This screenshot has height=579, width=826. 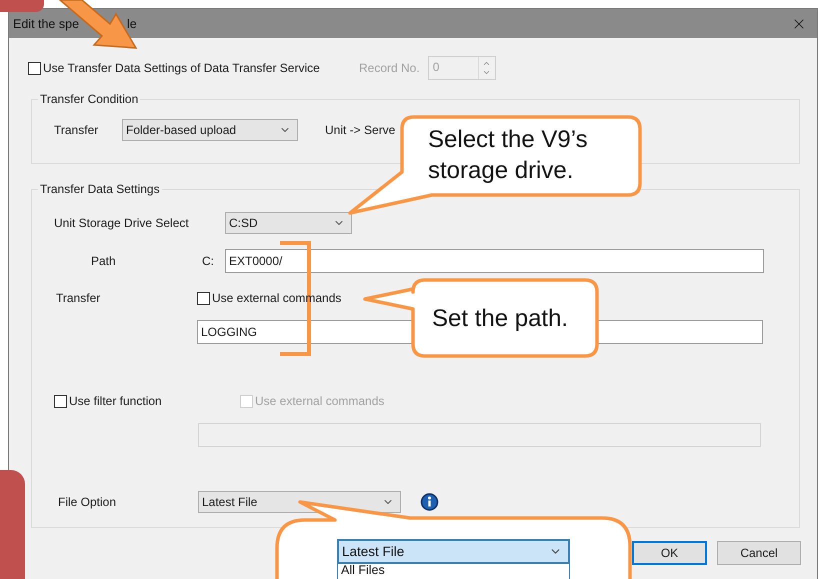 I want to click on dialog-button: OK, so click(x=669, y=553).